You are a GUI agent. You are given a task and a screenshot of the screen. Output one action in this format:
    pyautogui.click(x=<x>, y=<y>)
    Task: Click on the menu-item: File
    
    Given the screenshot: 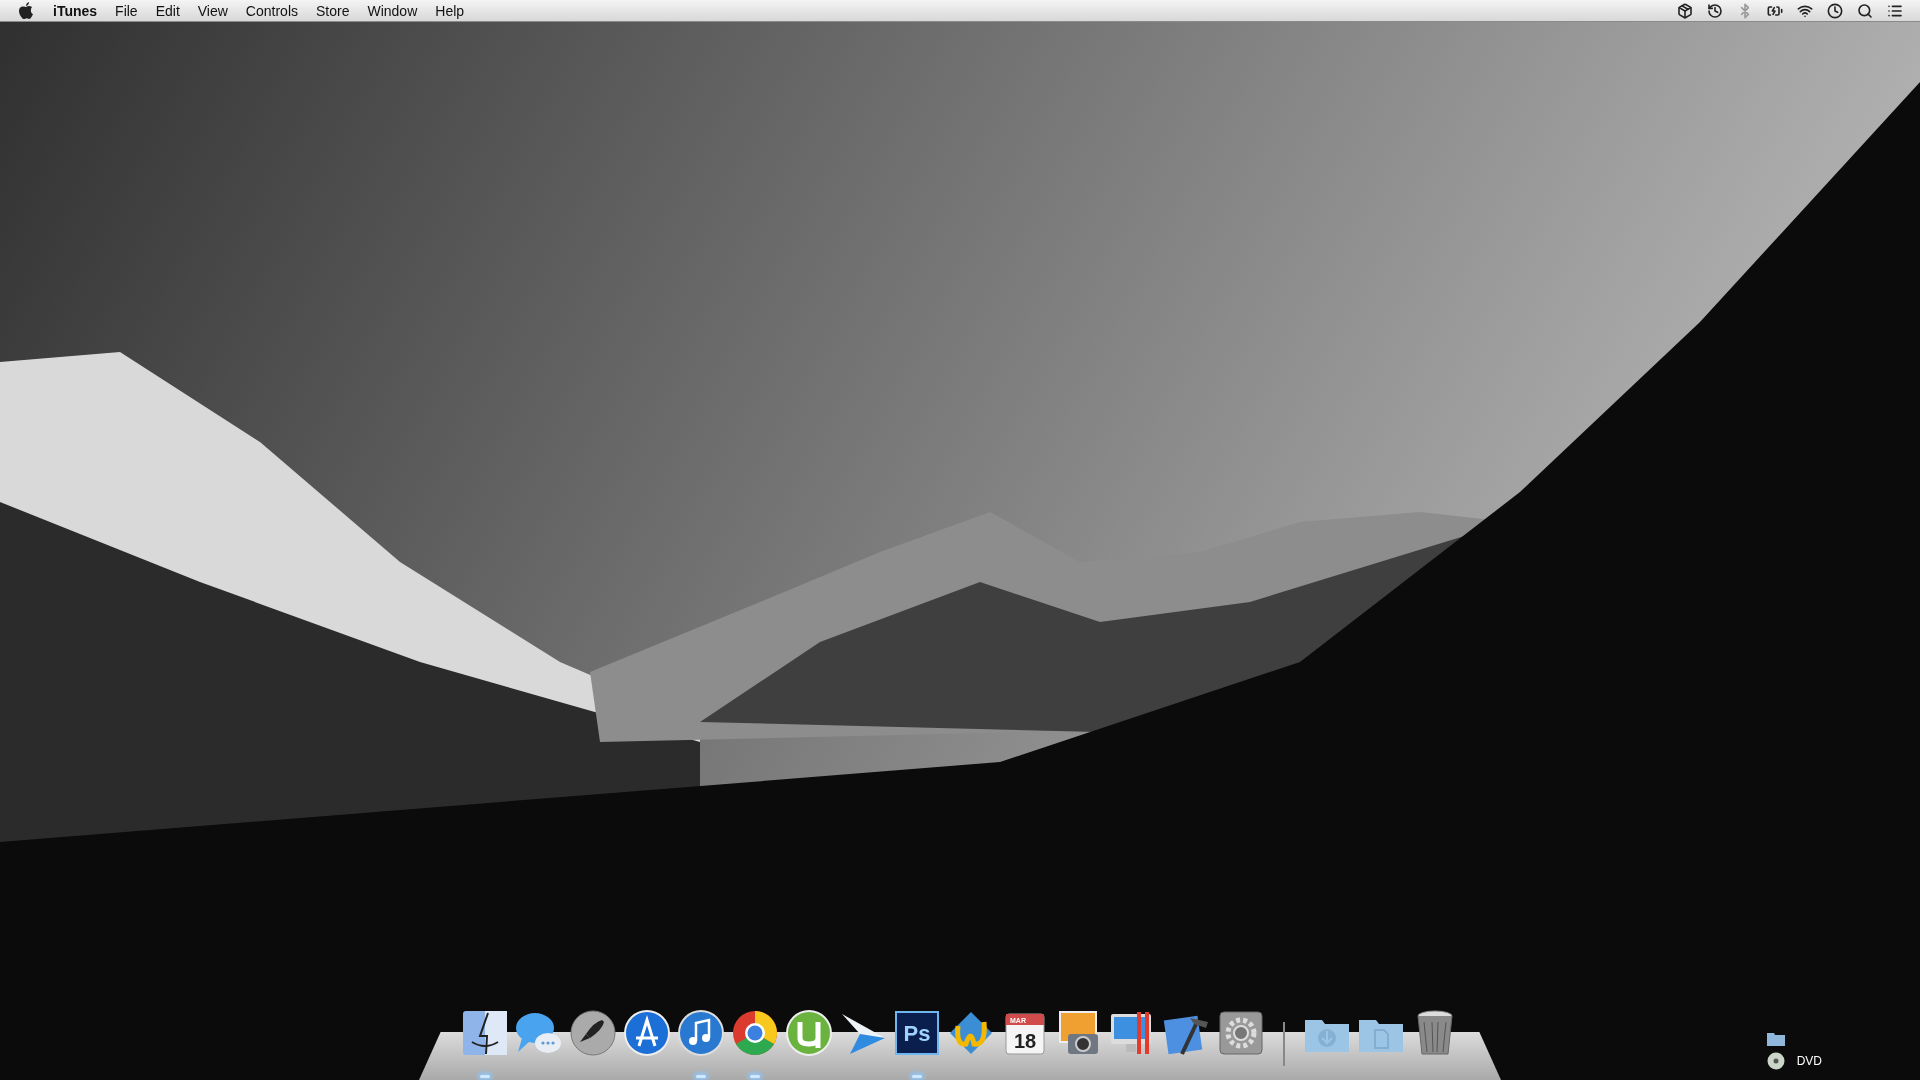 What is the action you would take?
    pyautogui.click(x=126, y=10)
    